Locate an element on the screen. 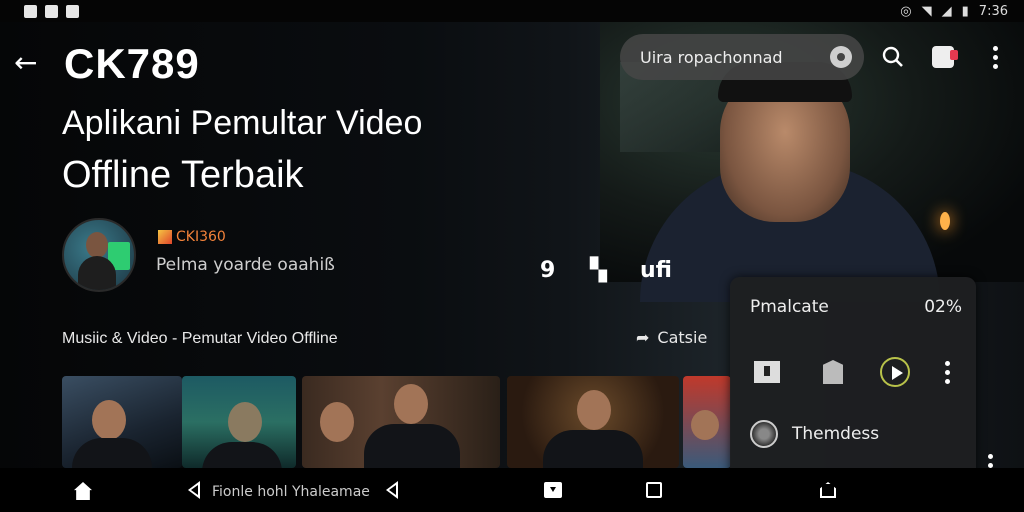 The width and height of the screenshot is (1024, 512). share-label: Catsie is located at coordinates (682, 337).